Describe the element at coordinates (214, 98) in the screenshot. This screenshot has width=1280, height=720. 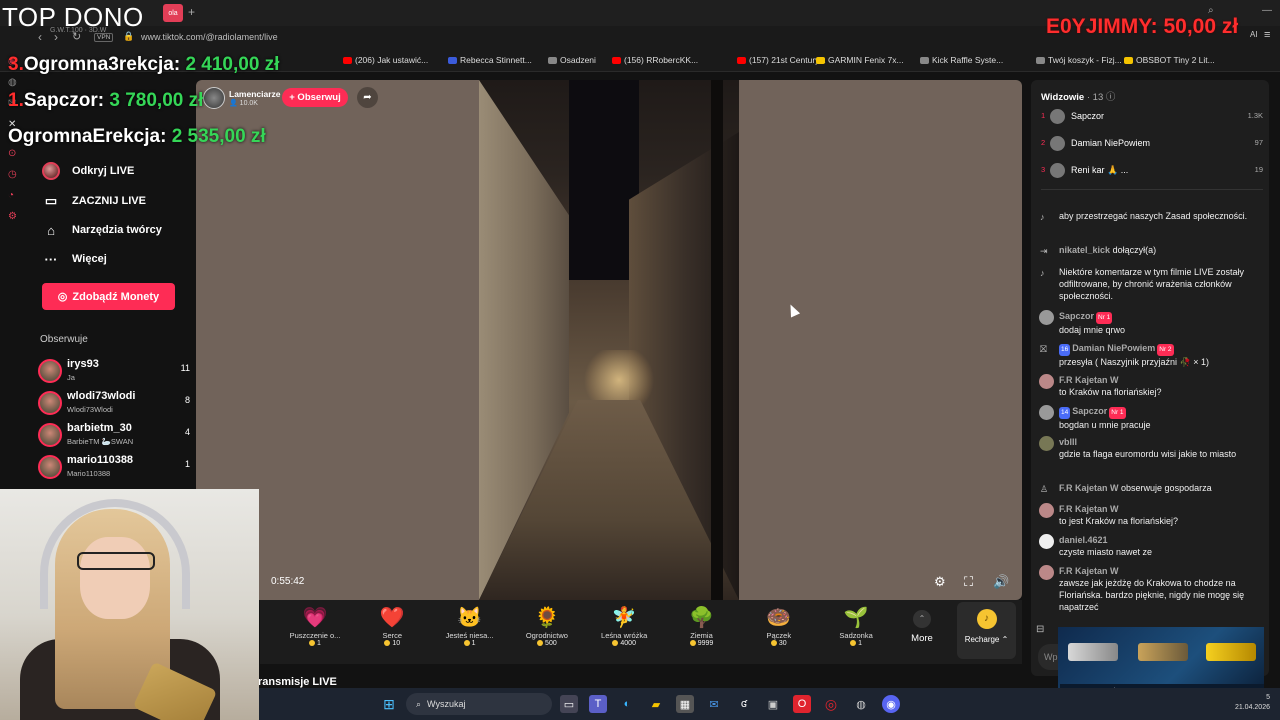
I see `streamer-avatar` at that location.